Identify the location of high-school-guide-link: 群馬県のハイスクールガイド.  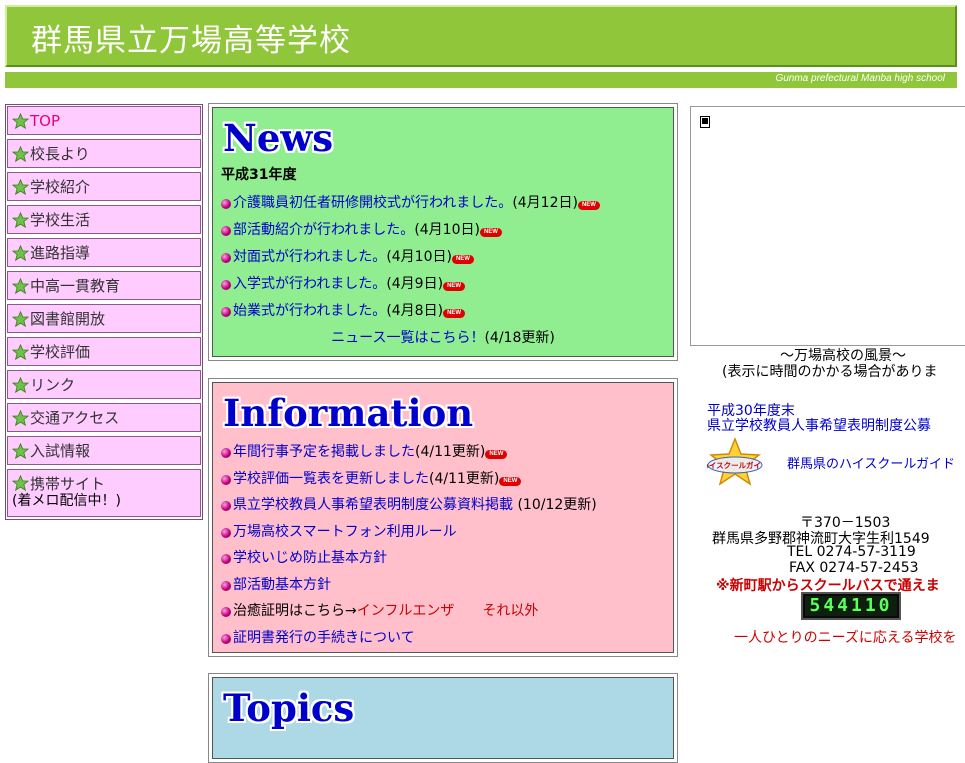
(871, 462).